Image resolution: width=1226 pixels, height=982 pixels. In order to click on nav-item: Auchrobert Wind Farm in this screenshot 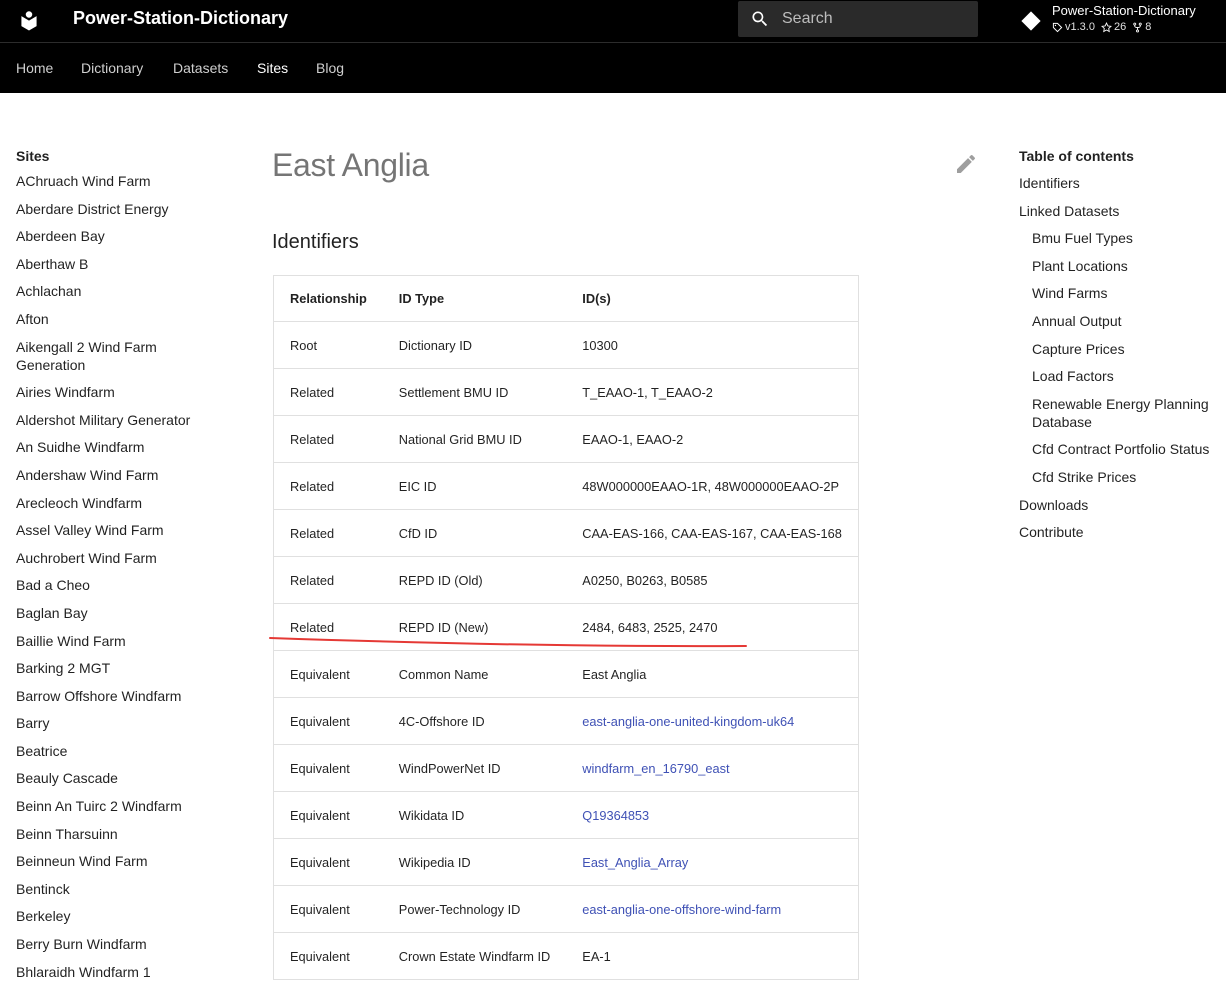, I will do `click(111, 558)`.